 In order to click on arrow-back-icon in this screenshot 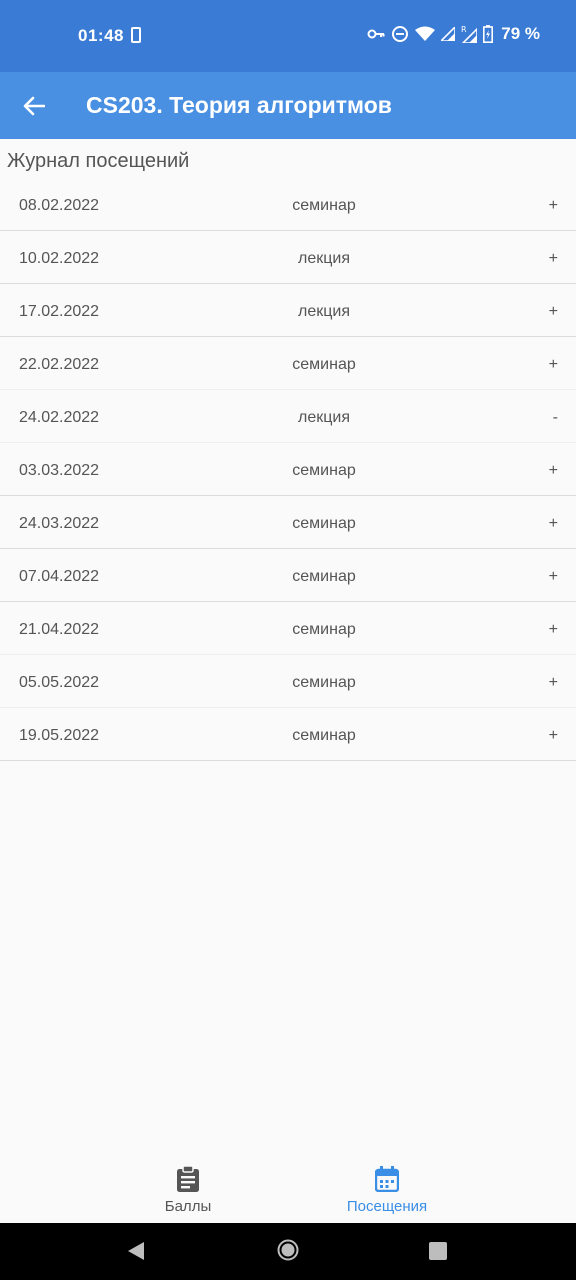, I will do `click(34, 106)`.